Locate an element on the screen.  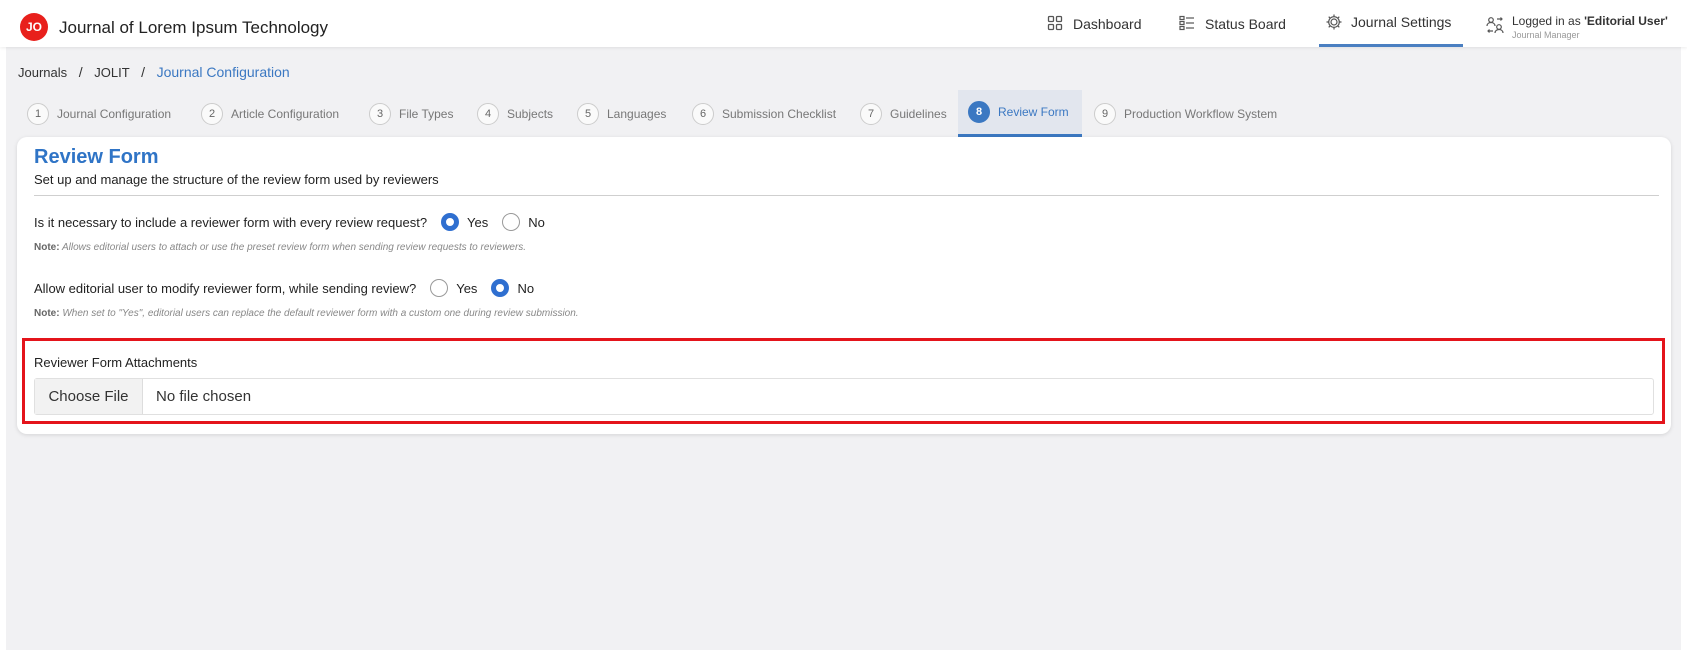
journal-logo: JO is located at coordinates (34, 27).